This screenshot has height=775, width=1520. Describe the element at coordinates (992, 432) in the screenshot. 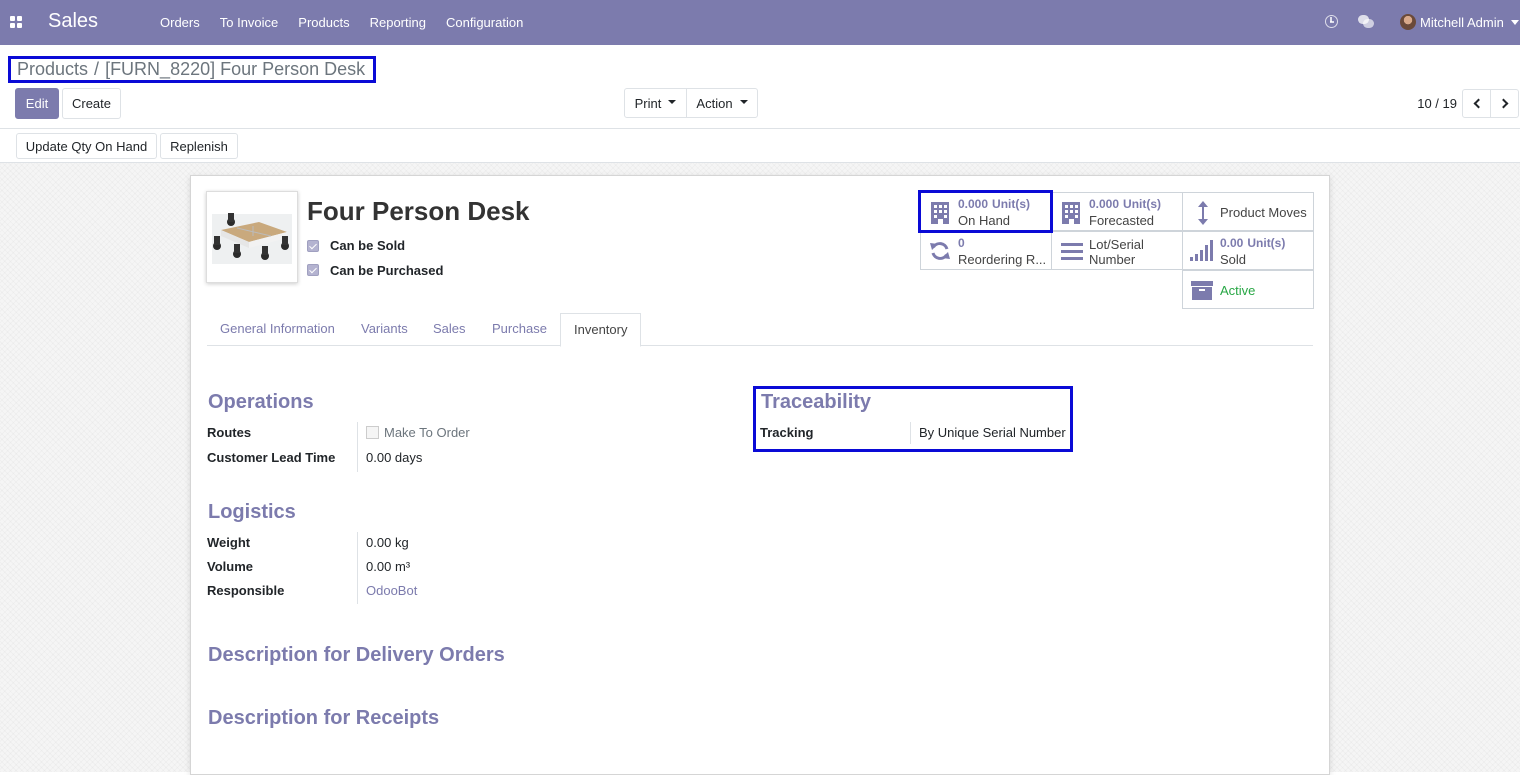

I see `tracking-value: By Unique Serial Number` at that location.